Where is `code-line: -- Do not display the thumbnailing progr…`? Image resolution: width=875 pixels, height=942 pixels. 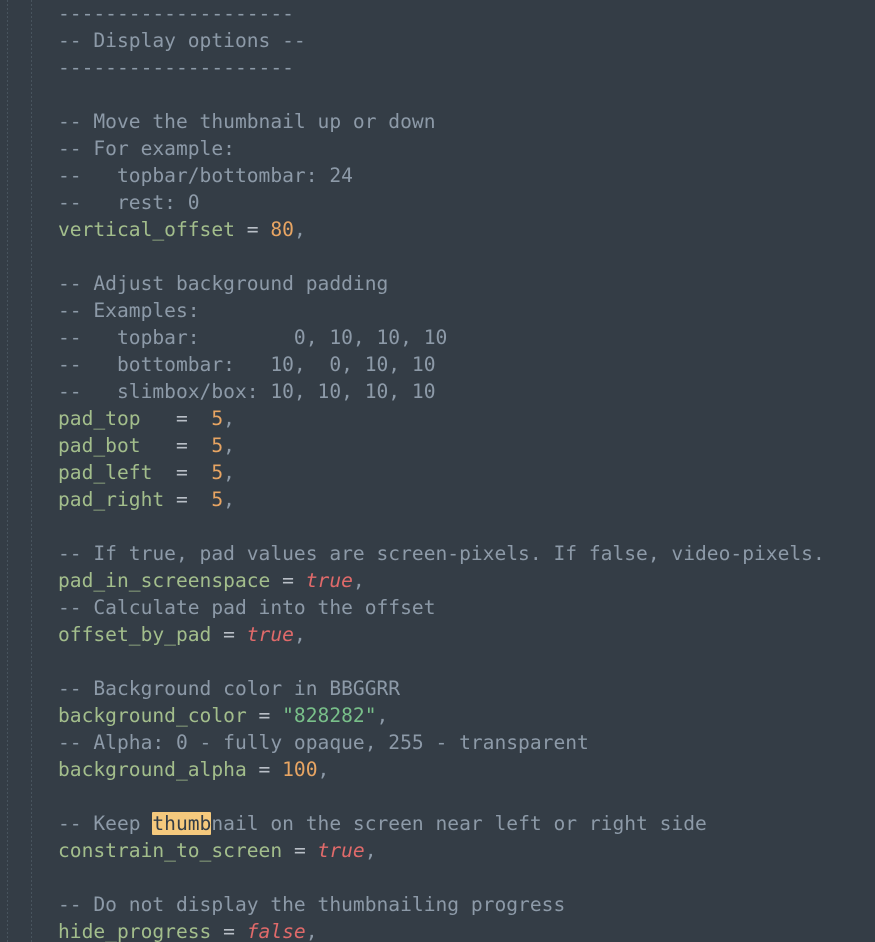 code-line: -- Do not display the thumbnailing progr… is located at coordinates (437, 904).